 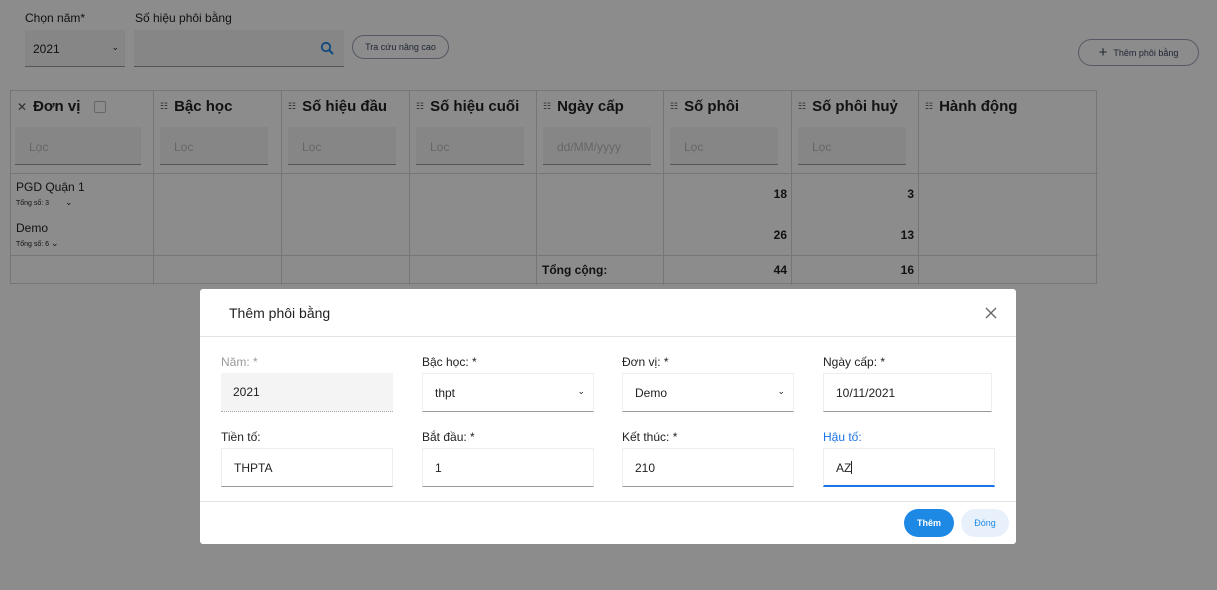 I want to click on dialog-footer-divider, so click(x=608, y=501).